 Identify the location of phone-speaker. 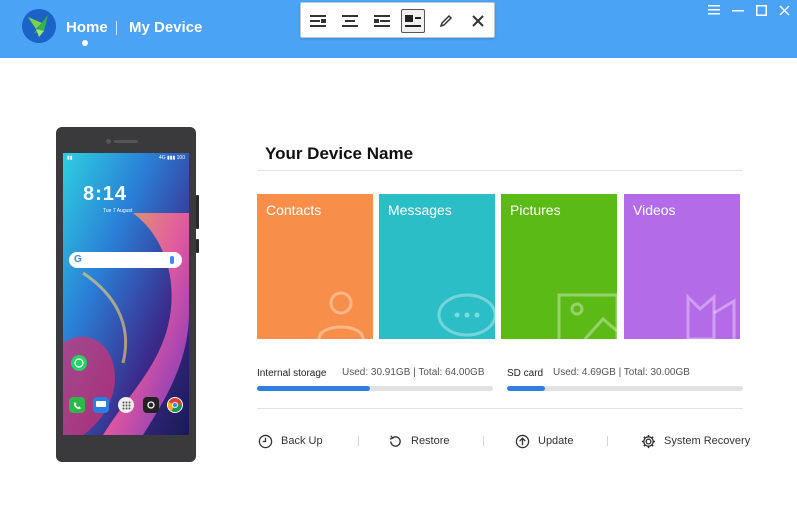
(126, 141).